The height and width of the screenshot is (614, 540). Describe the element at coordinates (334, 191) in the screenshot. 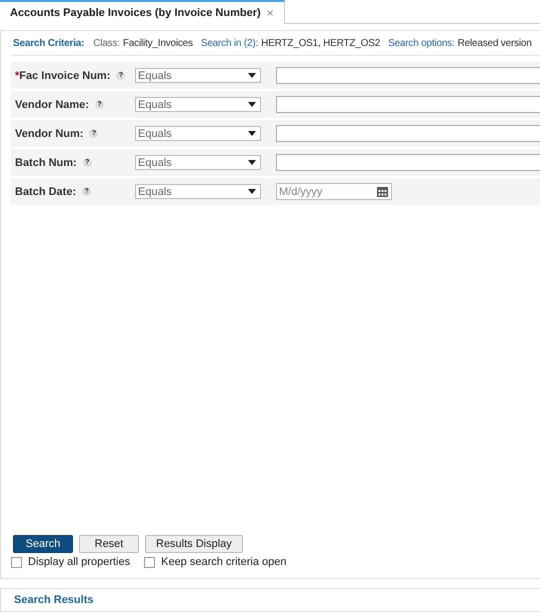

I see `date-field: M/d/yyyy` at that location.